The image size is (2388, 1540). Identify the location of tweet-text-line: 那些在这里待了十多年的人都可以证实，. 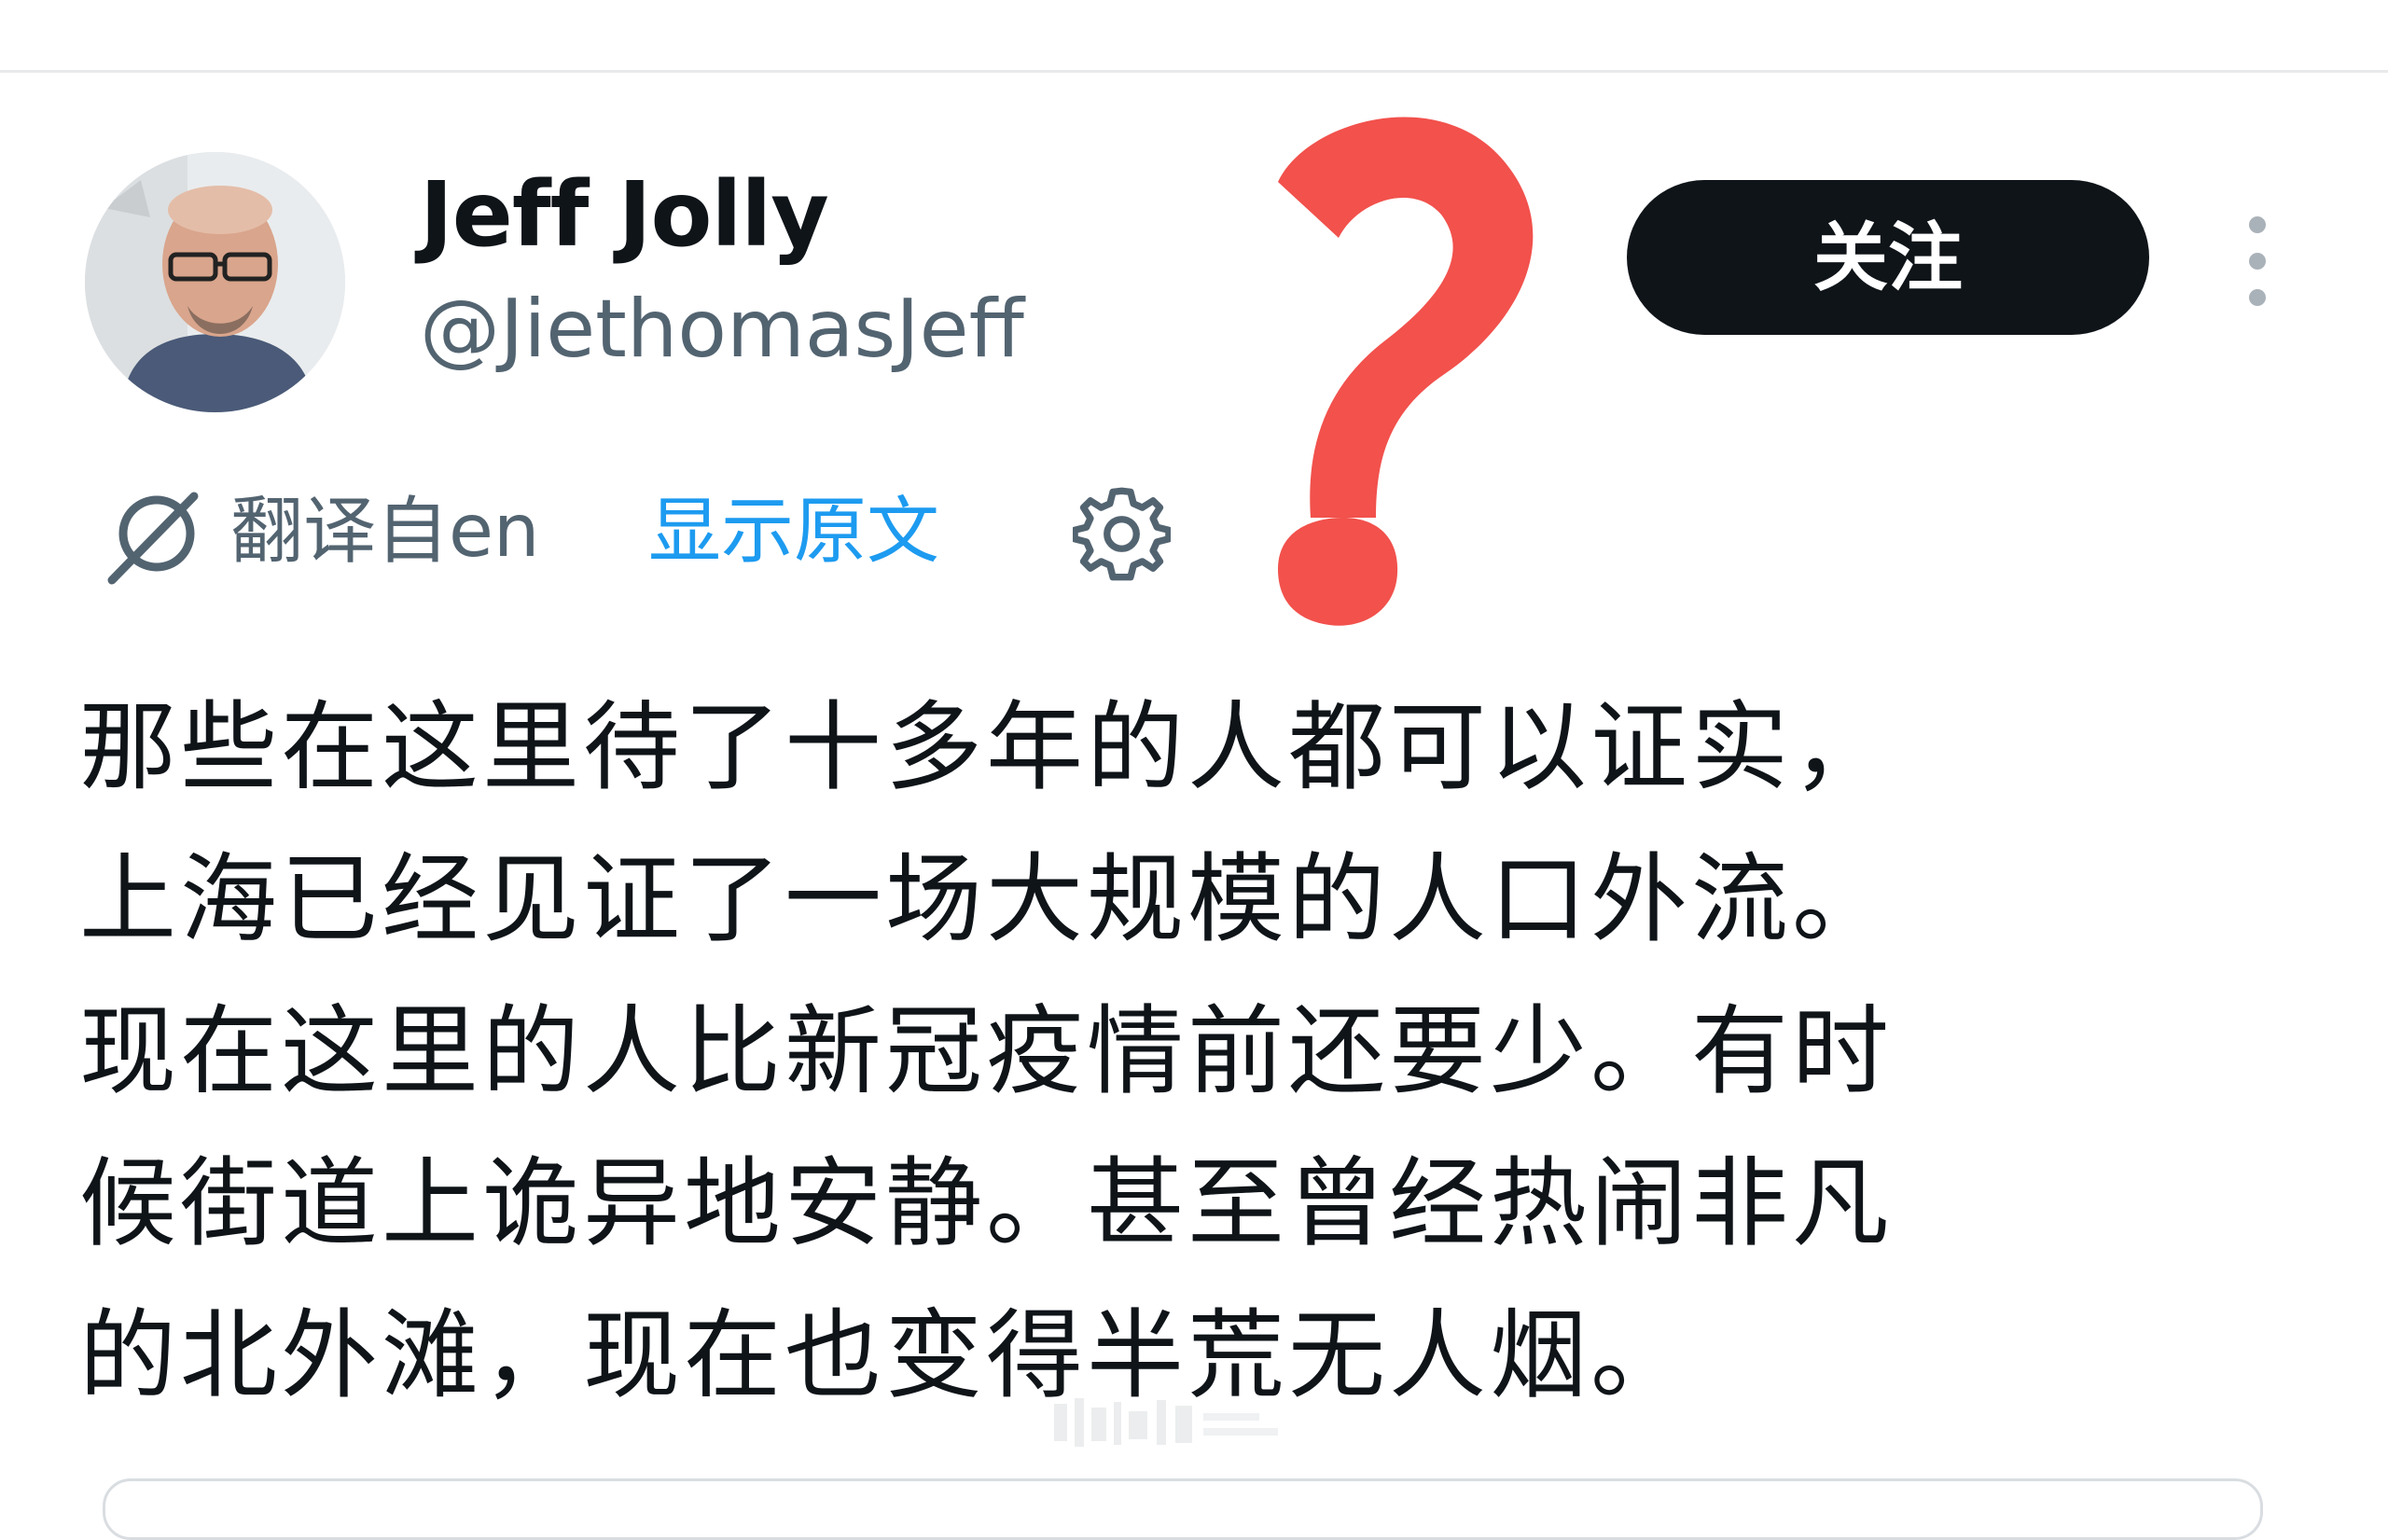
(986, 747).